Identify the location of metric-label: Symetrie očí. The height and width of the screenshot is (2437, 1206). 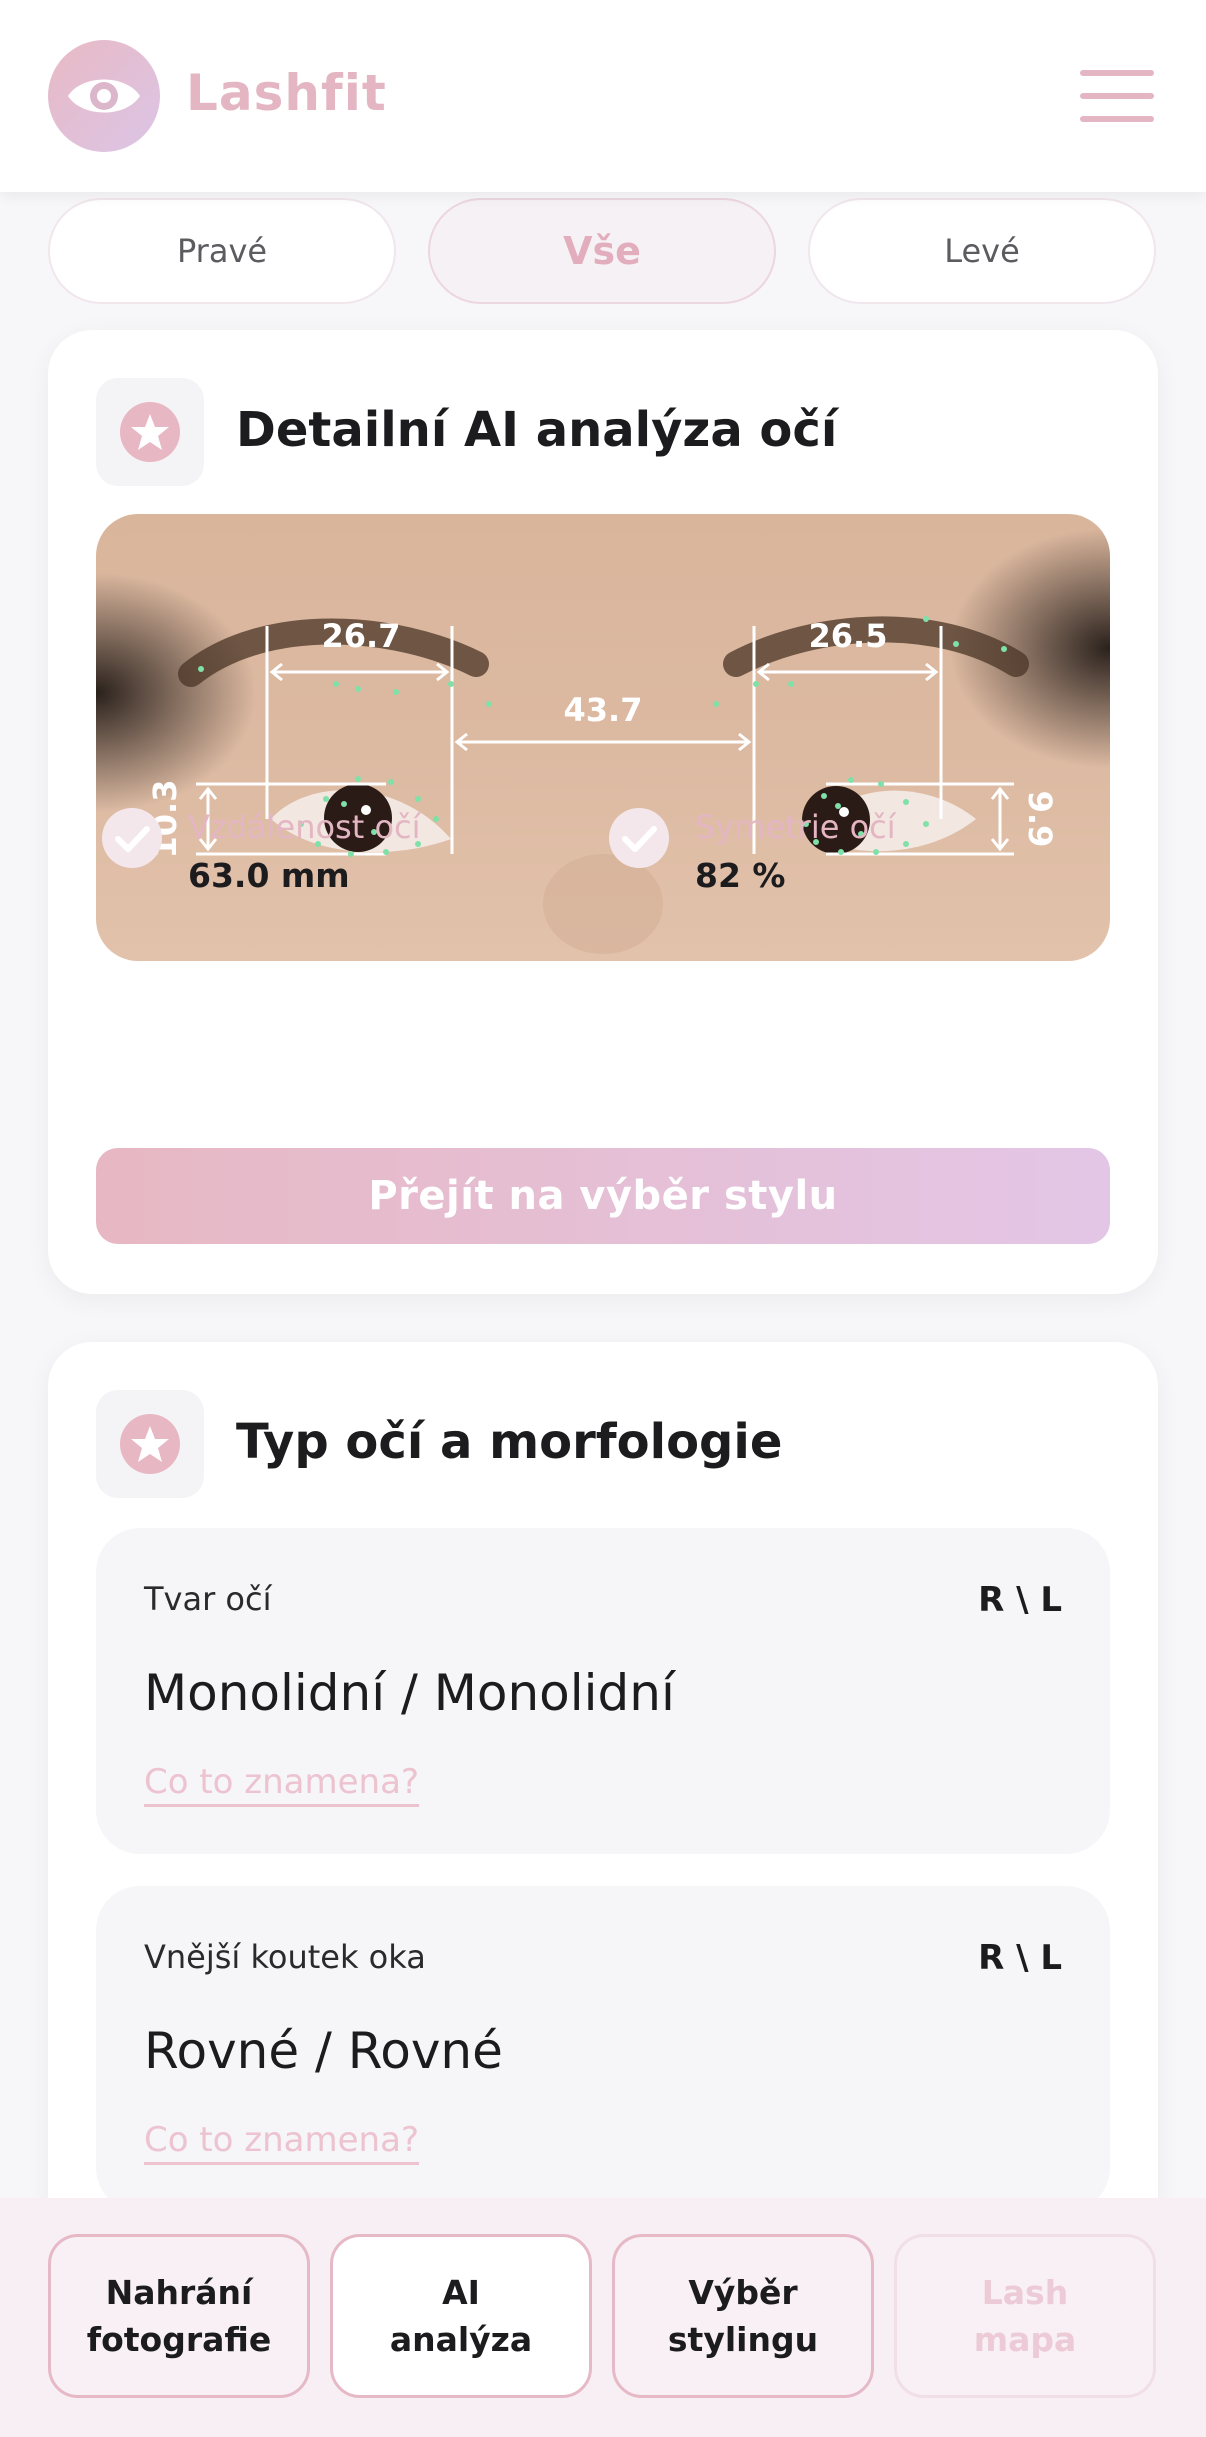
(795, 827).